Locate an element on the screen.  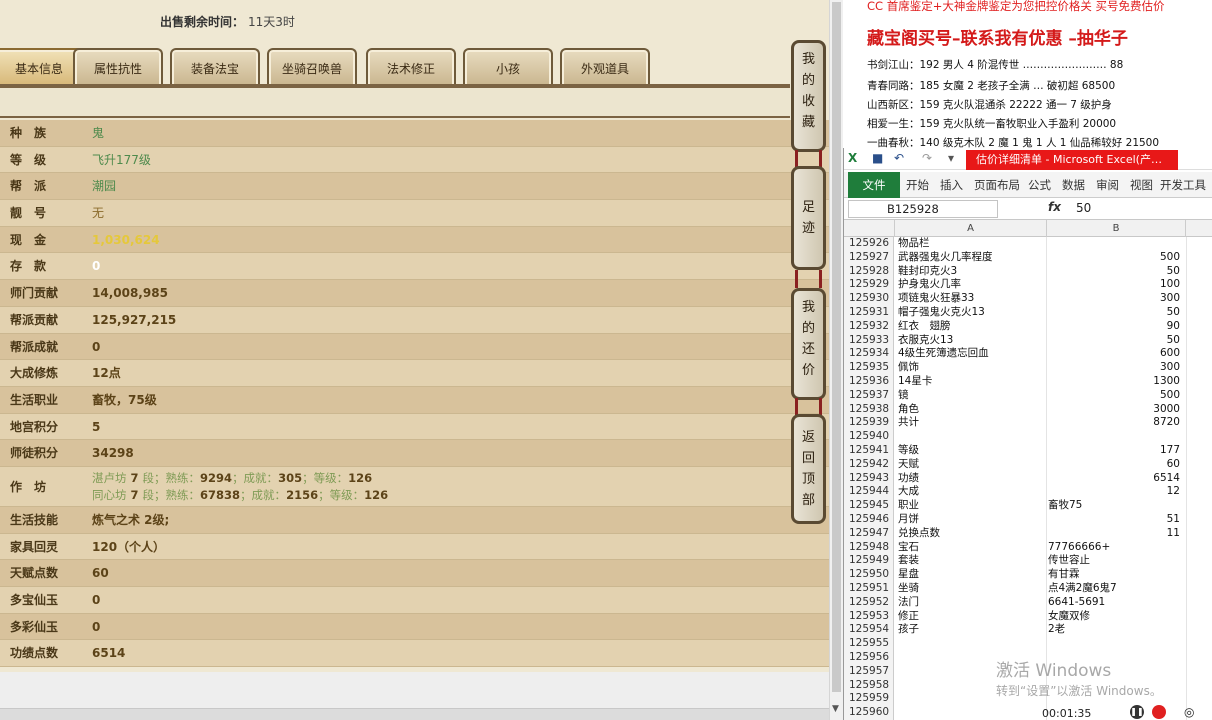
cell-a: 红衣 翅膀 is located at coordinates (972, 327).